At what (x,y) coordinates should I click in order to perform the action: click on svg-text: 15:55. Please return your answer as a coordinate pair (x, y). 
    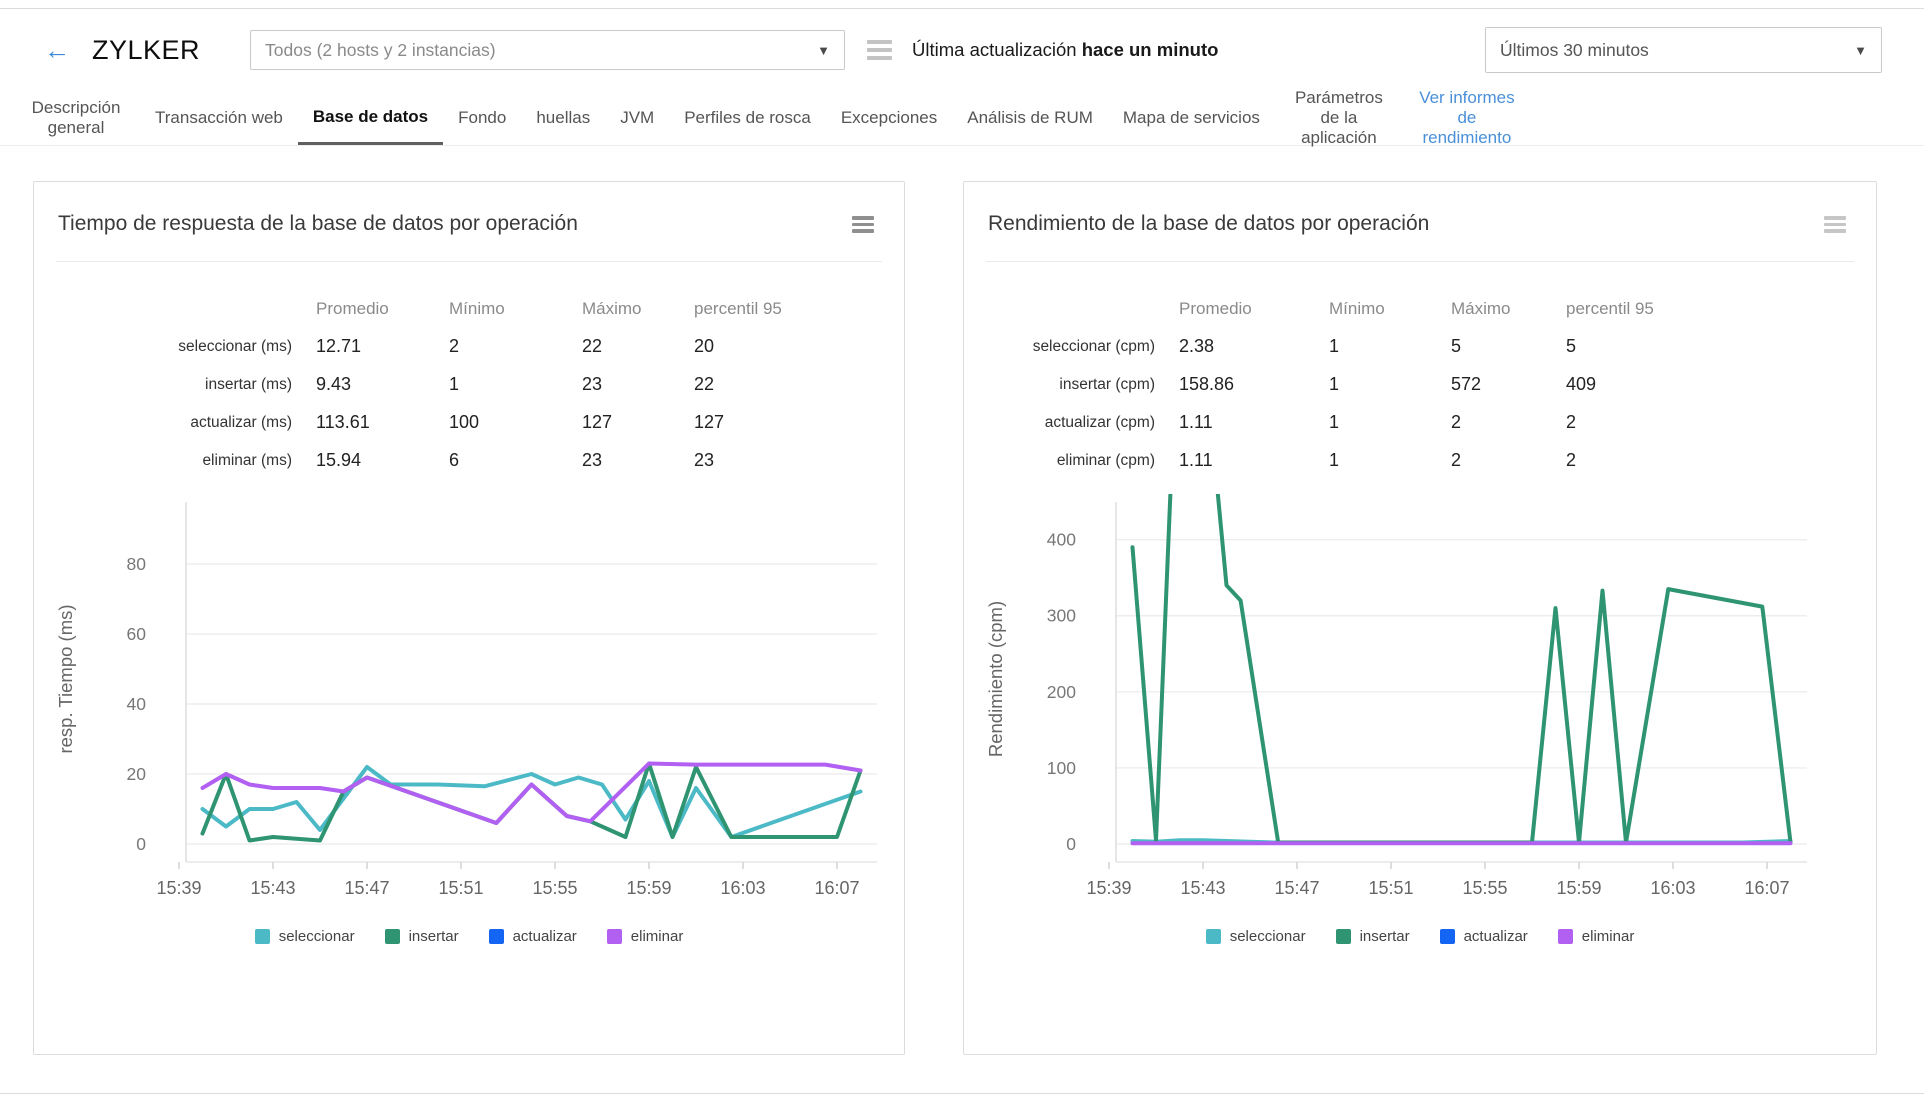
    Looking at the image, I should click on (1484, 888).